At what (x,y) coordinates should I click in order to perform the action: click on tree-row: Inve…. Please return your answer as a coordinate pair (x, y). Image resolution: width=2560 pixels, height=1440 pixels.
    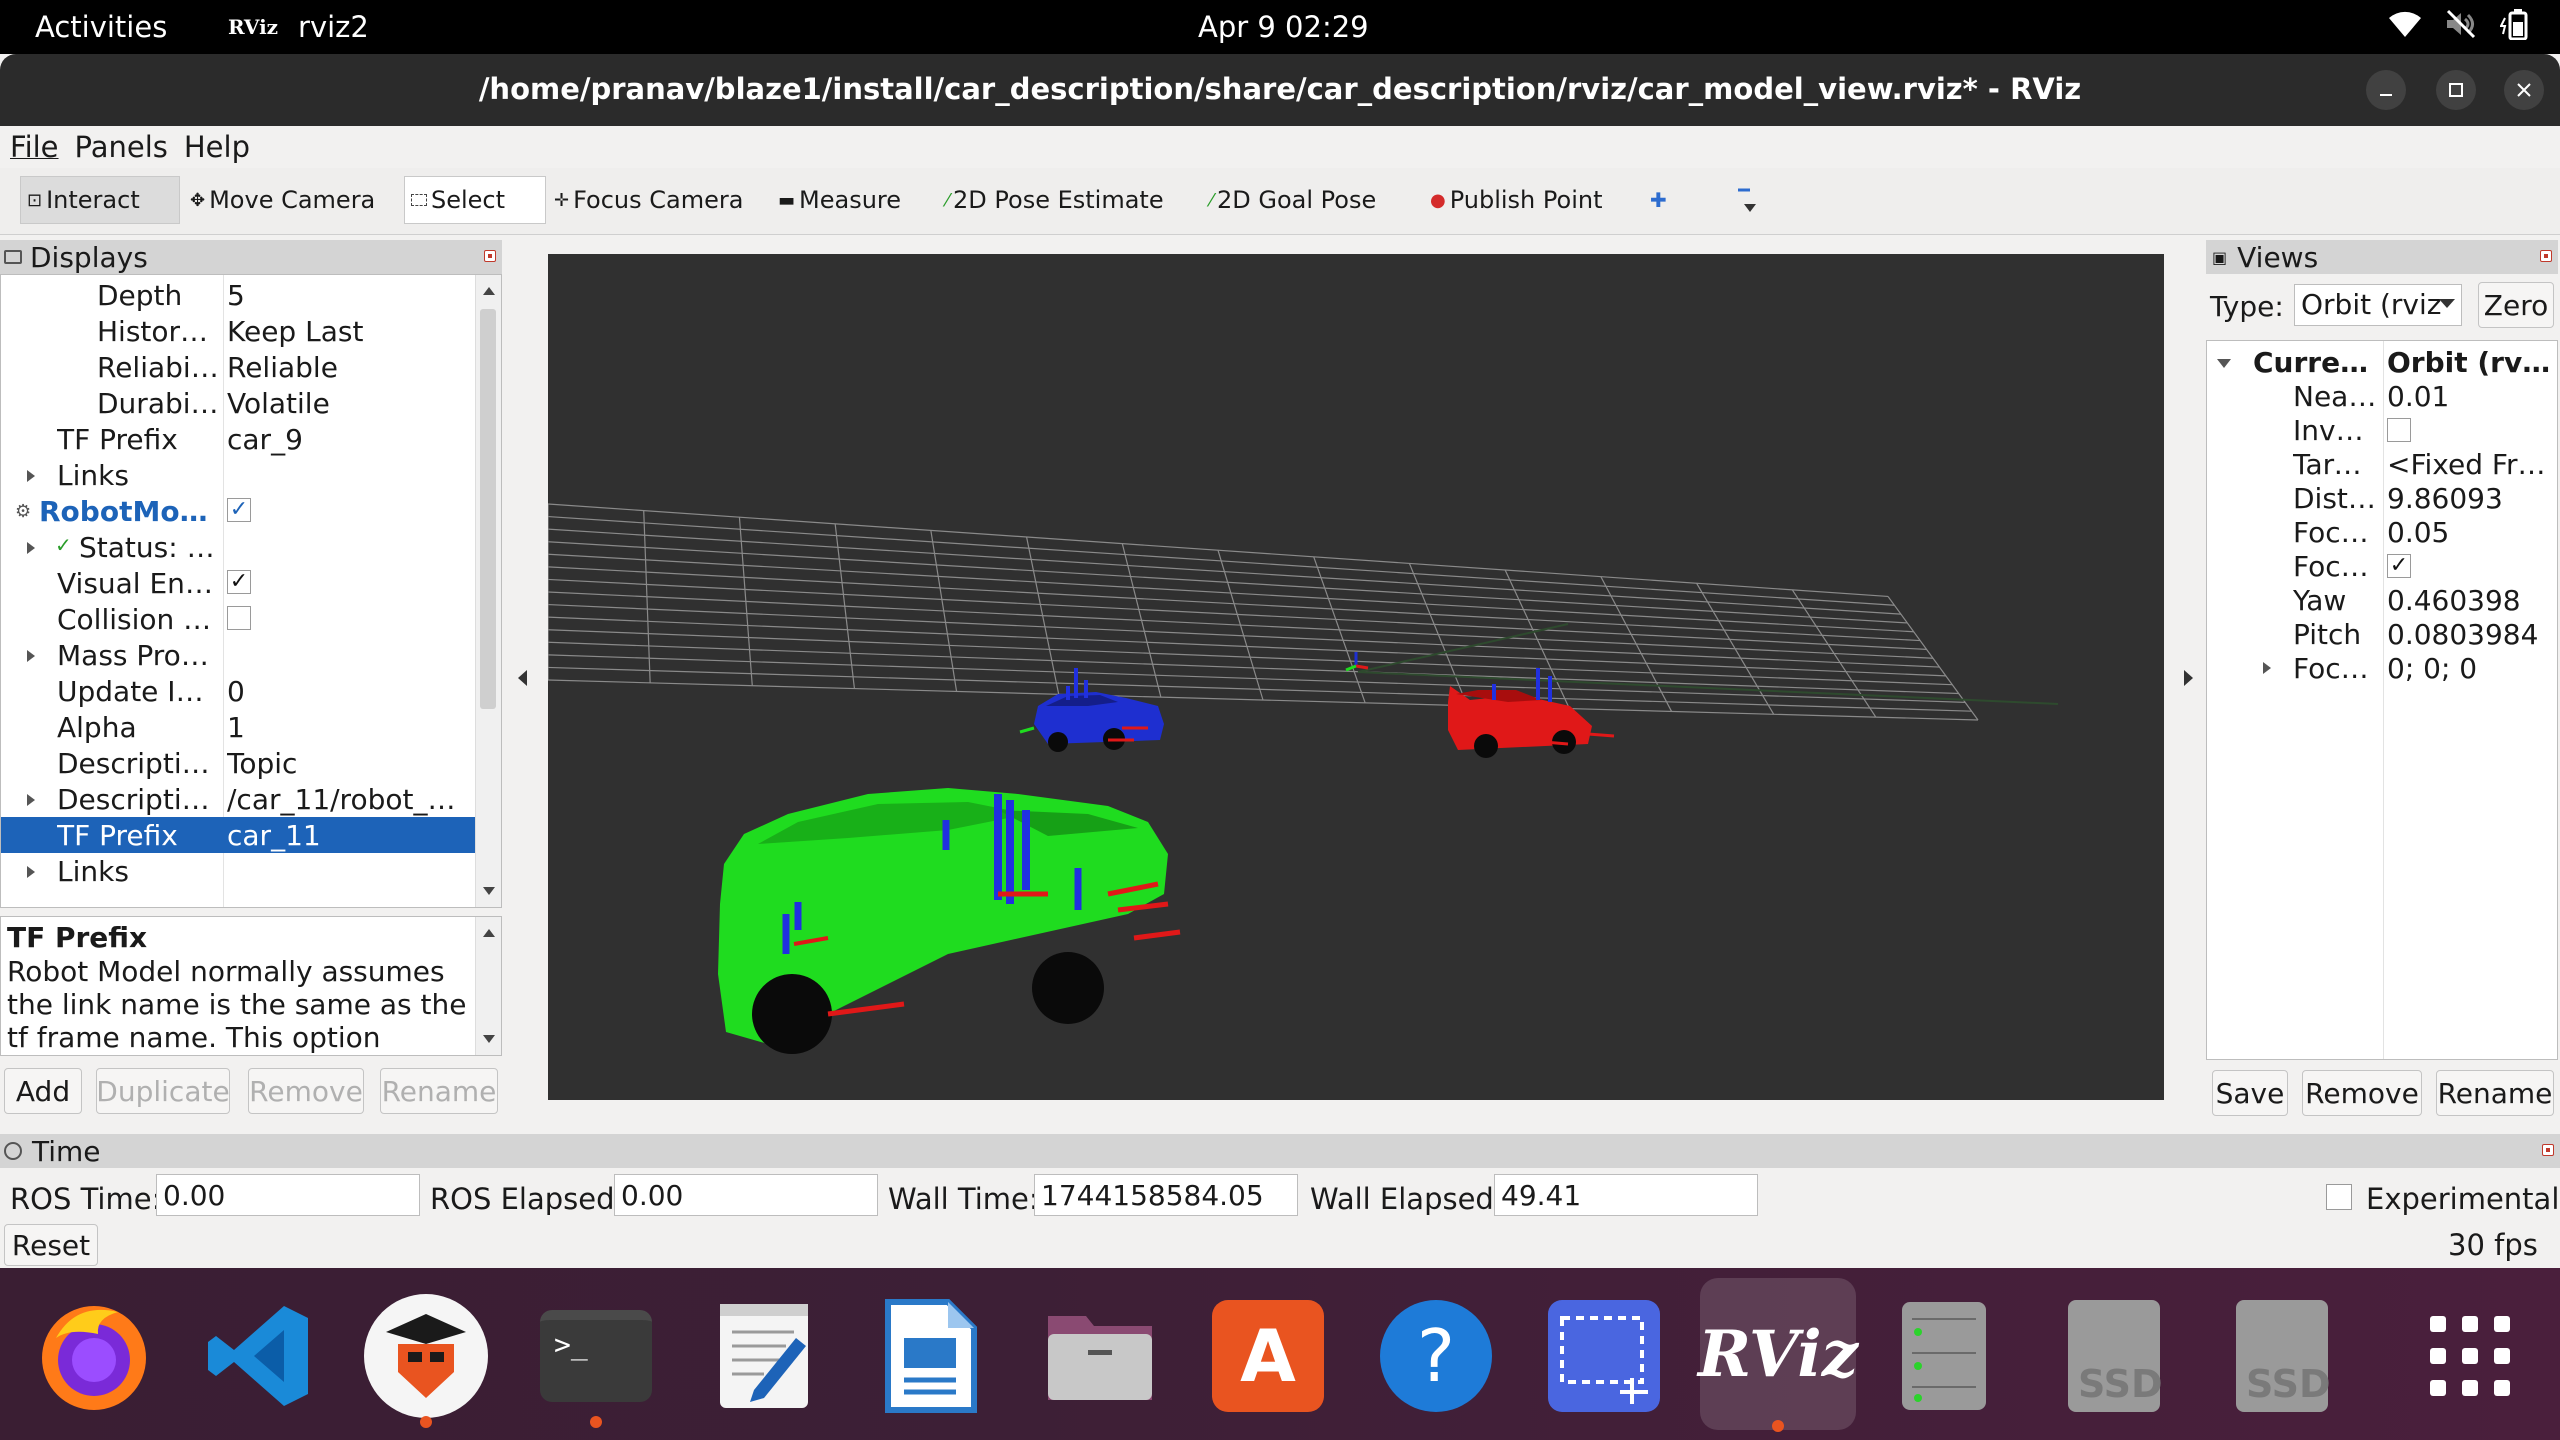
    Looking at the image, I should click on (2382, 430).